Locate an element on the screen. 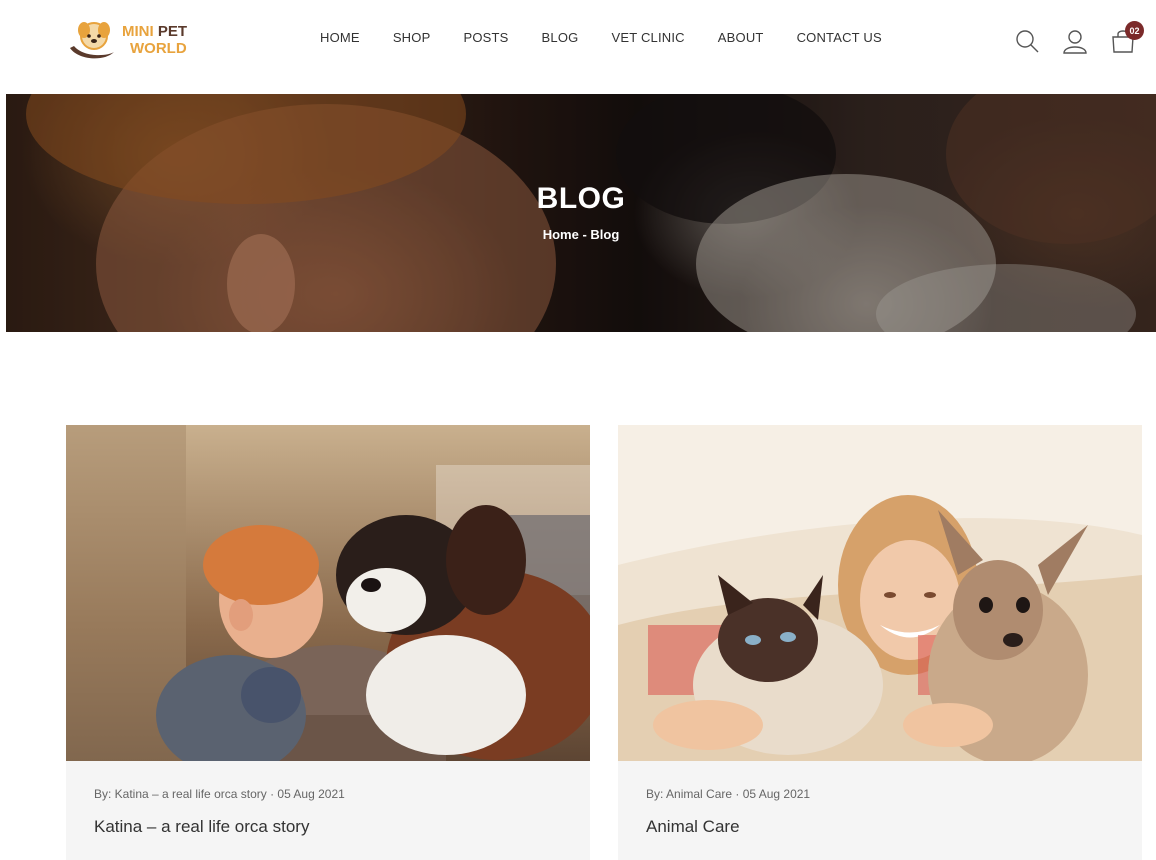  post-title: Animal Care is located at coordinates (693, 827).